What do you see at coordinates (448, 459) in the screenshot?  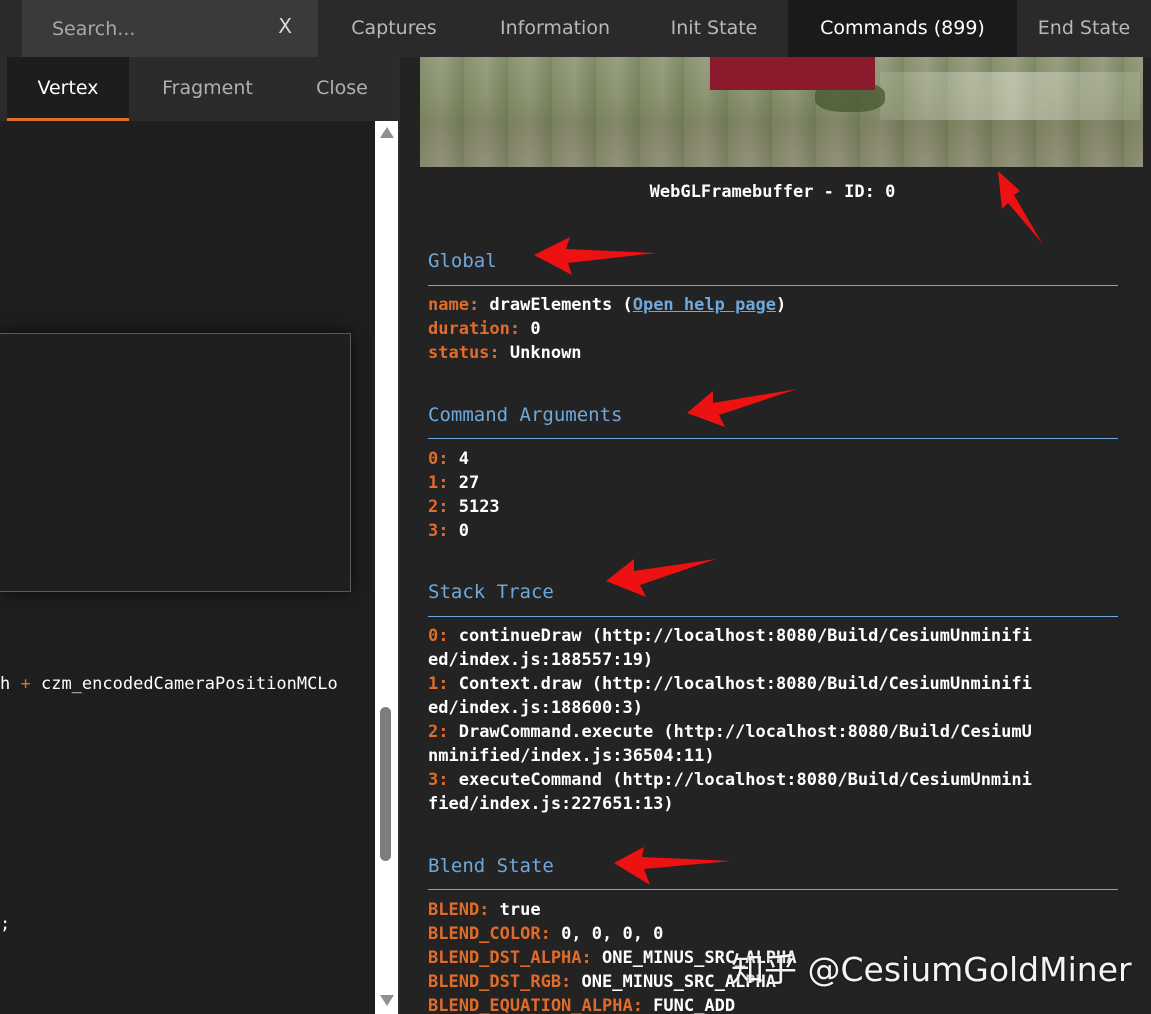 I see `argument-row: 0: 4` at bounding box center [448, 459].